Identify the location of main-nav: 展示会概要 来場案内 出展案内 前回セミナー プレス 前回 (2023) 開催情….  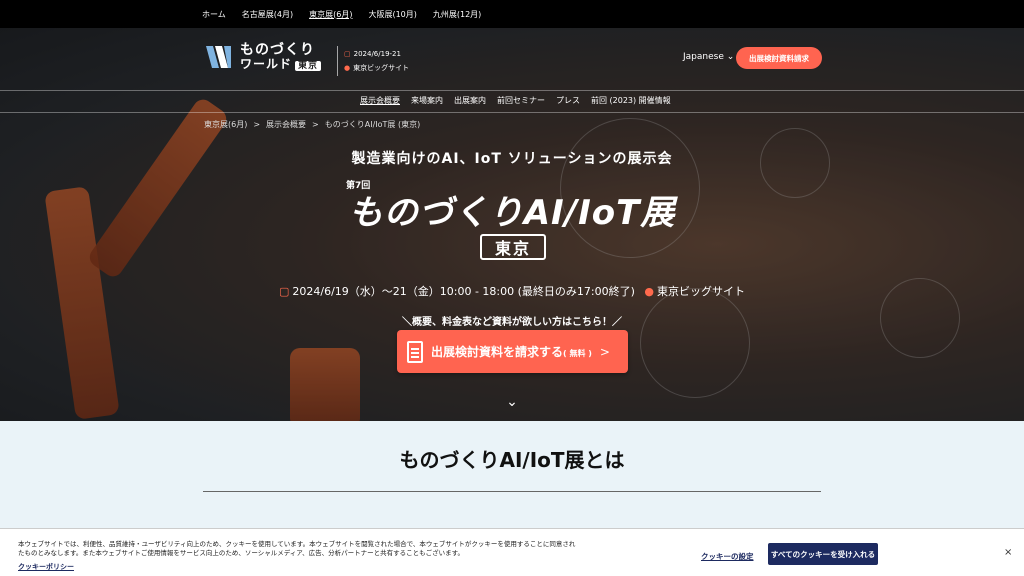
(521, 100).